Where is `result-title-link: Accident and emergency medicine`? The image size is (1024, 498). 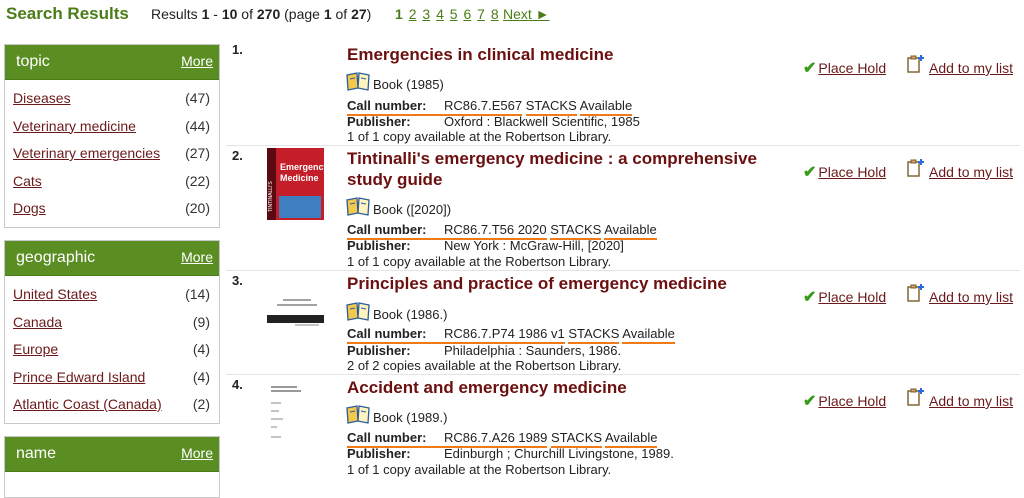
result-title-link: Accident and emergency medicine is located at coordinates (557, 387).